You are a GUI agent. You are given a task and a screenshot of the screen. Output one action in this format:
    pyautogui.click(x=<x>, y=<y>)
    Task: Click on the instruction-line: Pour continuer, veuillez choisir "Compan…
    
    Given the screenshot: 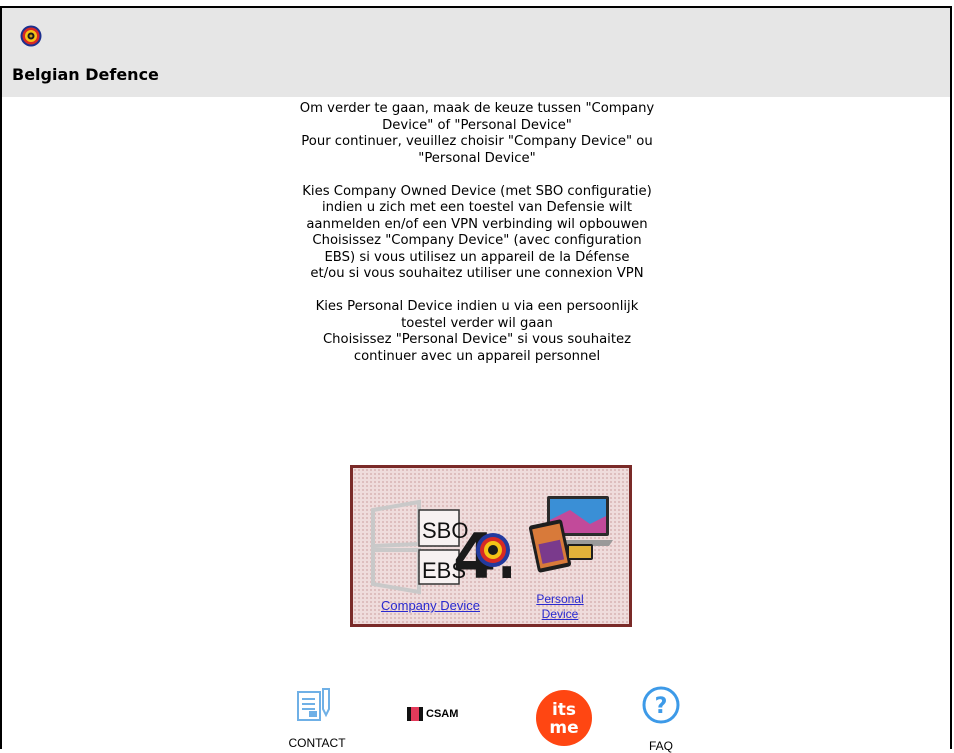 What is the action you would take?
    pyautogui.click(x=477, y=141)
    